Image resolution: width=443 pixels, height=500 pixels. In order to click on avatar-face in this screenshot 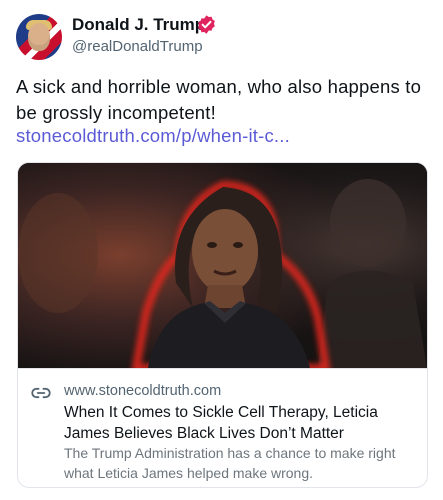, I will do `click(39, 37)`.